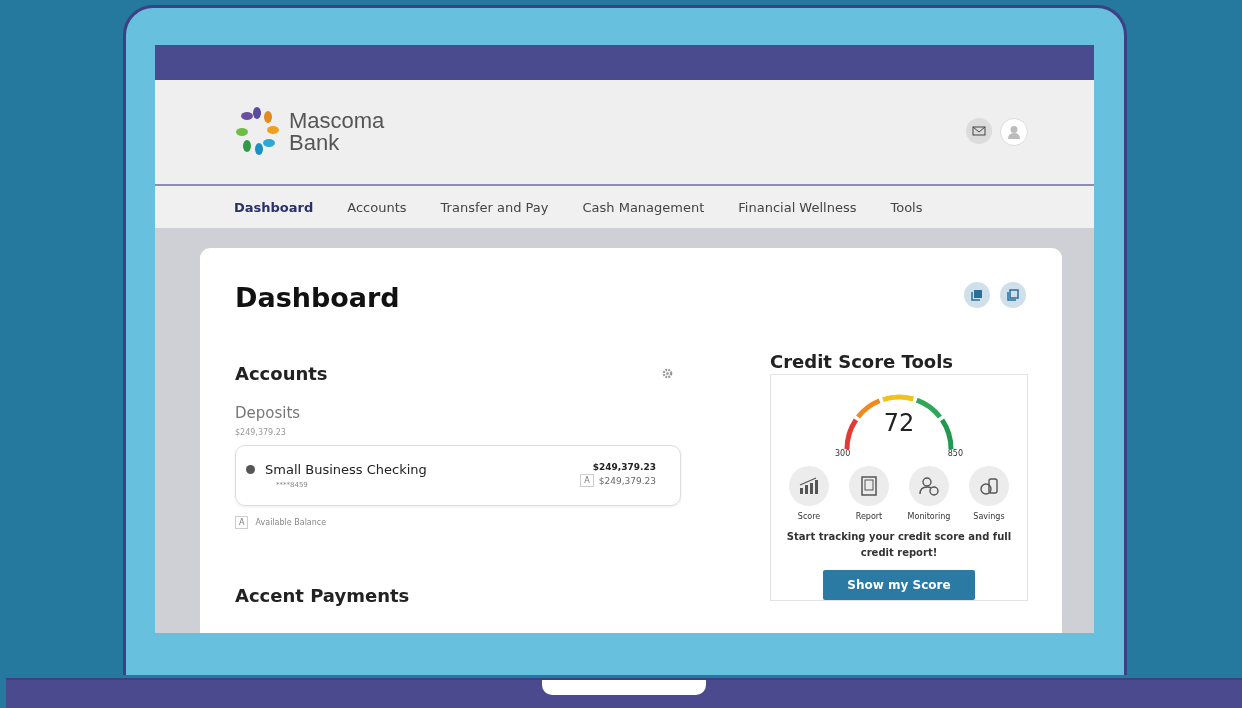 The width and height of the screenshot is (1242, 708). I want to click on gauge-max: 850, so click(955, 453).